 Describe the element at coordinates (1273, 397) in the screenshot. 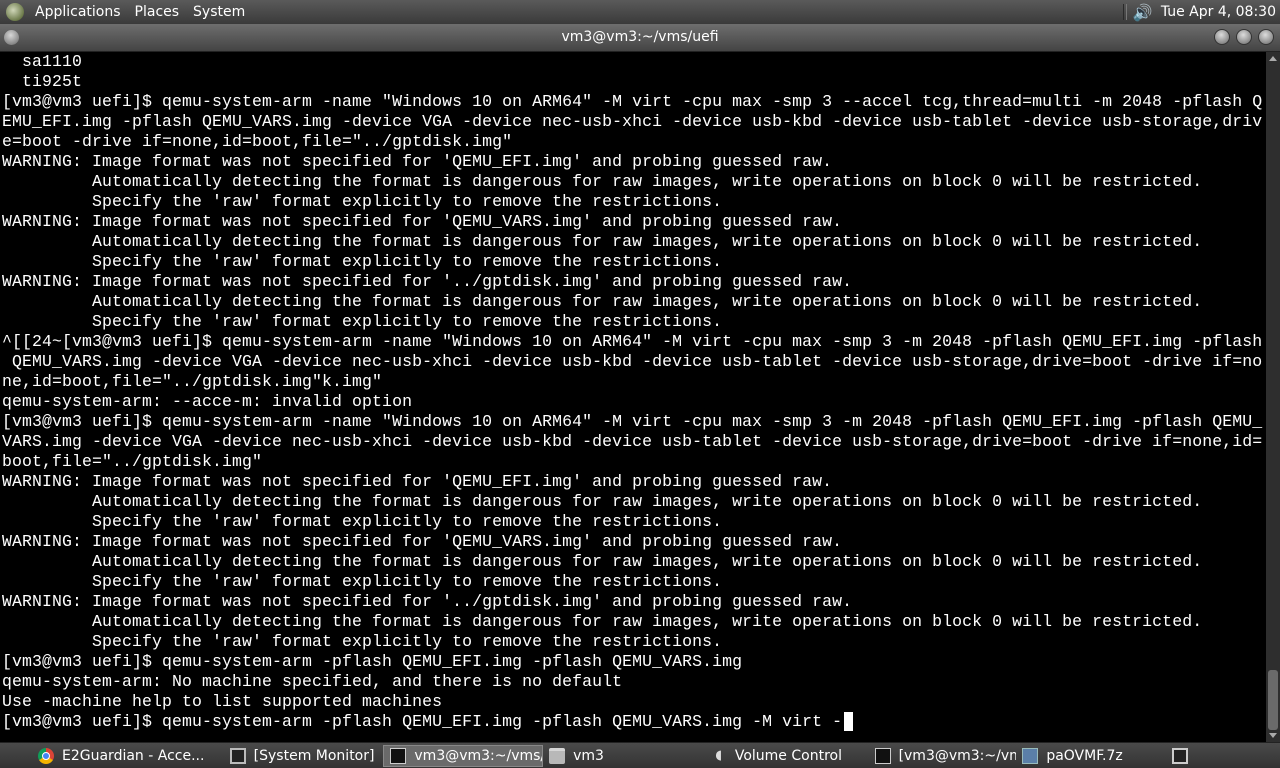

I see `terminal-scrollbar` at that location.